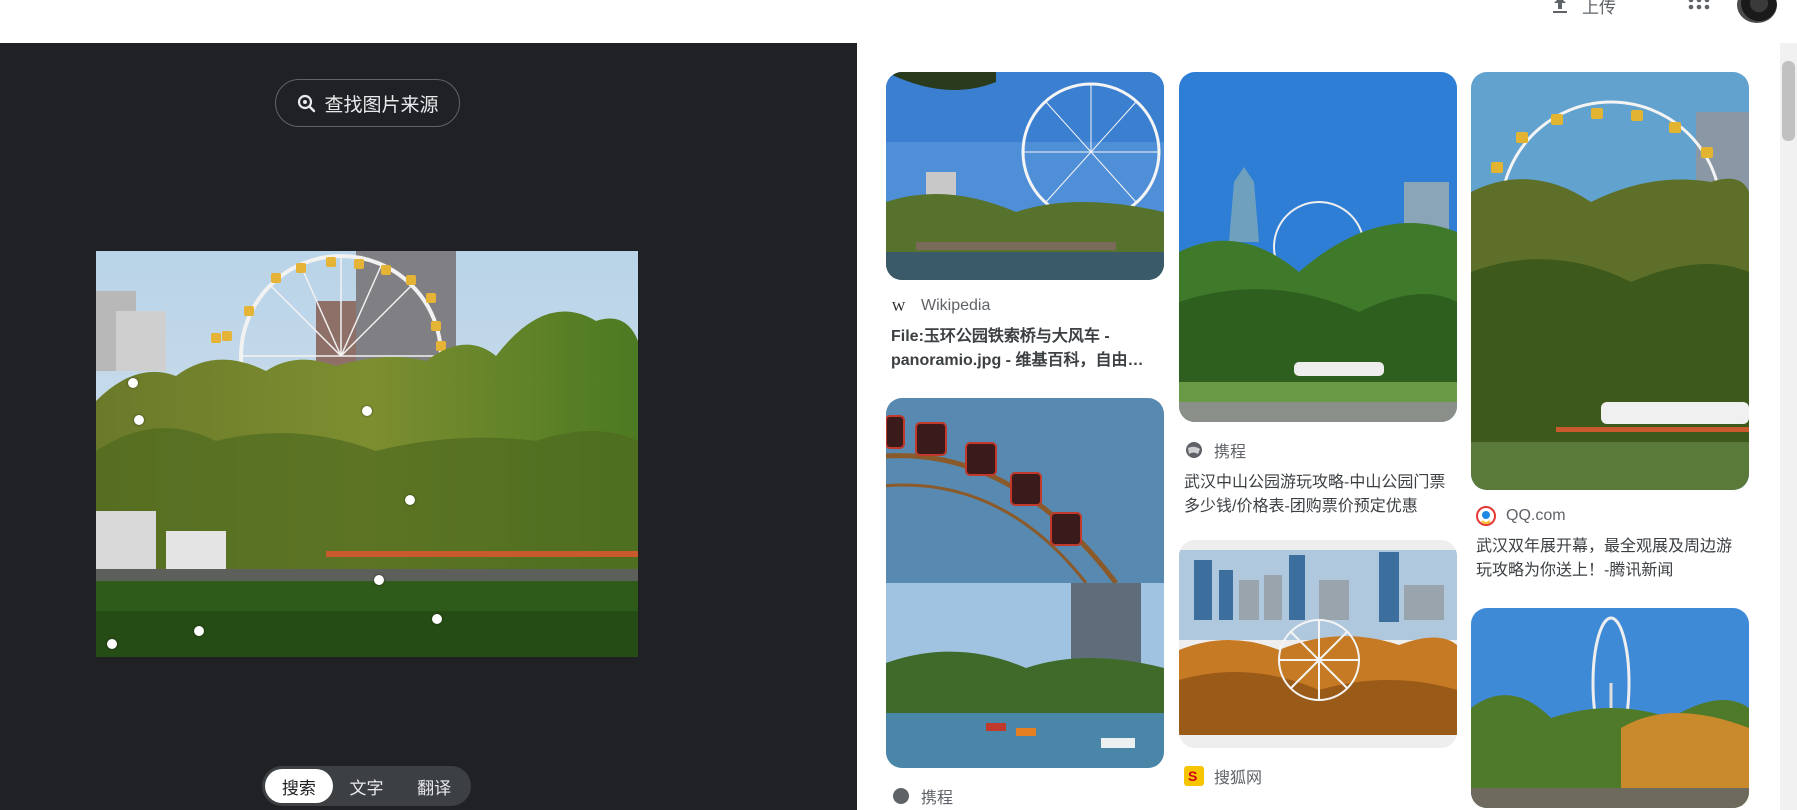  I want to click on sohu-icon: S, so click(1194, 776).